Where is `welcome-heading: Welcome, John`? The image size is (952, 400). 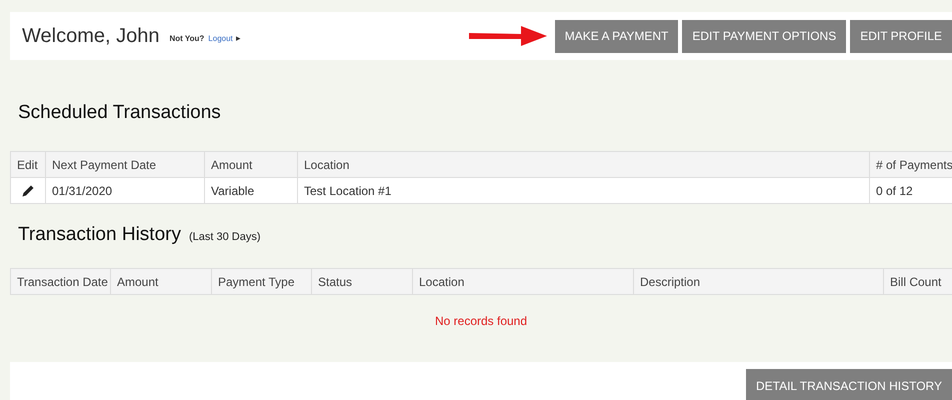 welcome-heading: Welcome, John is located at coordinates (91, 36).